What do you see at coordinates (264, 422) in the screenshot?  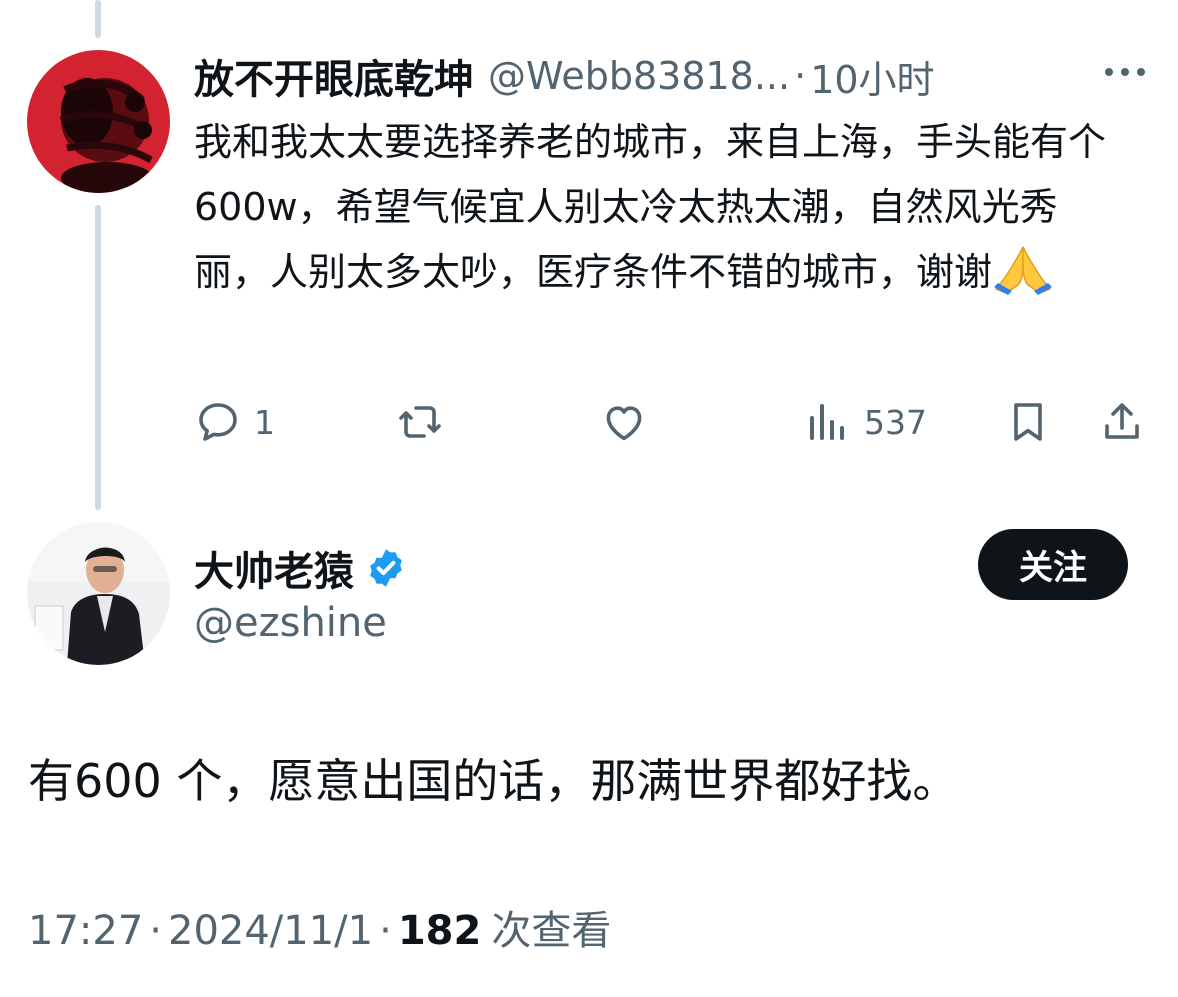 I see `reply-count: 1` at bounding box center [264, 422].